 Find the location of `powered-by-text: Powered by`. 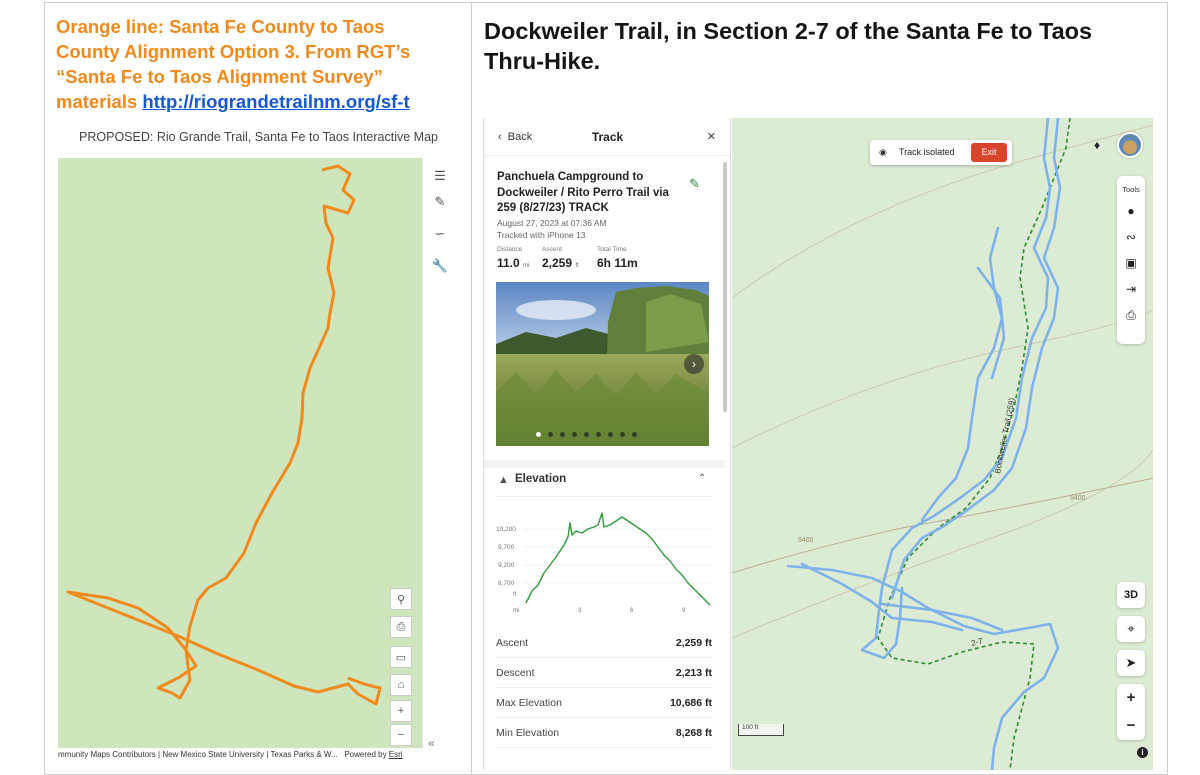

powered-by-text: Powered by is located at coordinates (366, 754).